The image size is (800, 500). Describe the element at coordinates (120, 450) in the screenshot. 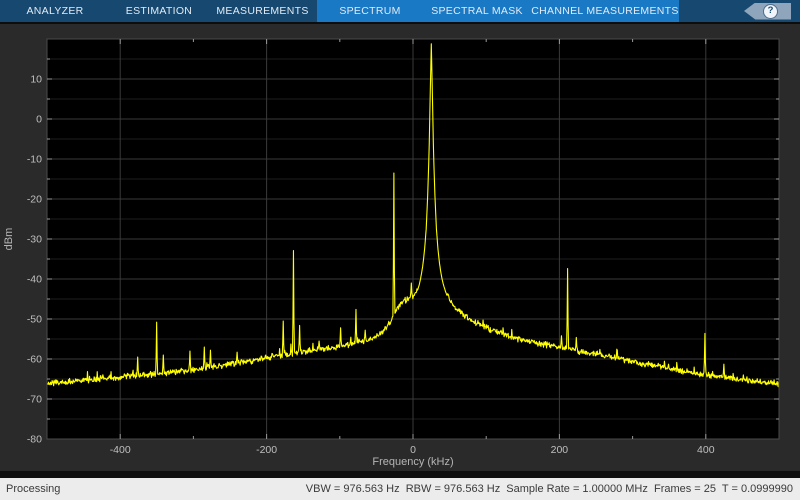

I see `x-tick-label: -400` at that location.